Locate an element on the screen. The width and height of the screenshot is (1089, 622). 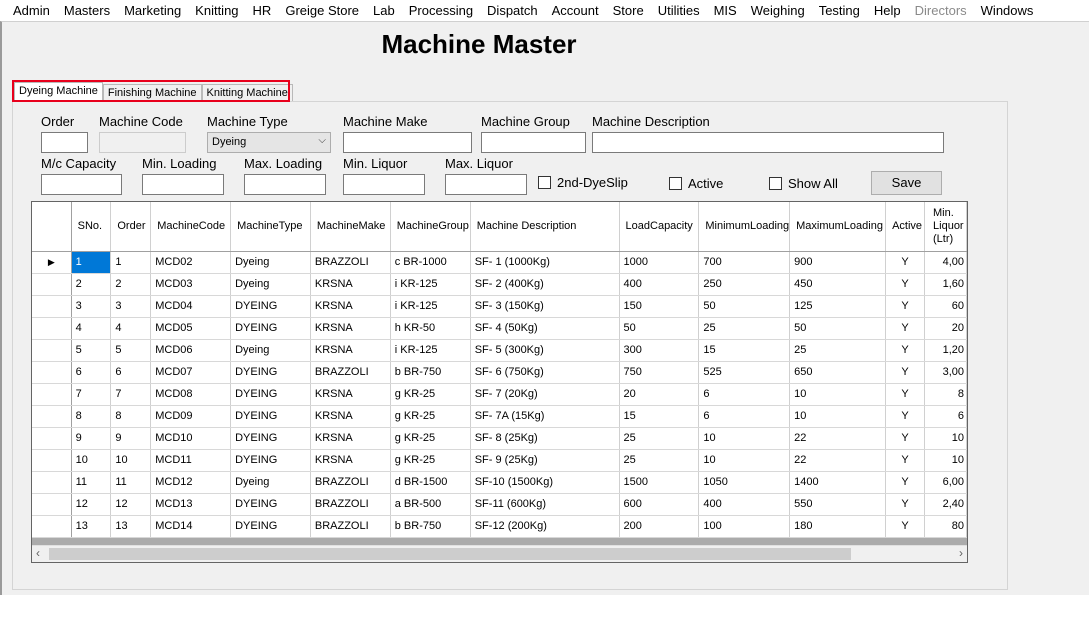
column-header: Active is located at coordinates (905, 227).